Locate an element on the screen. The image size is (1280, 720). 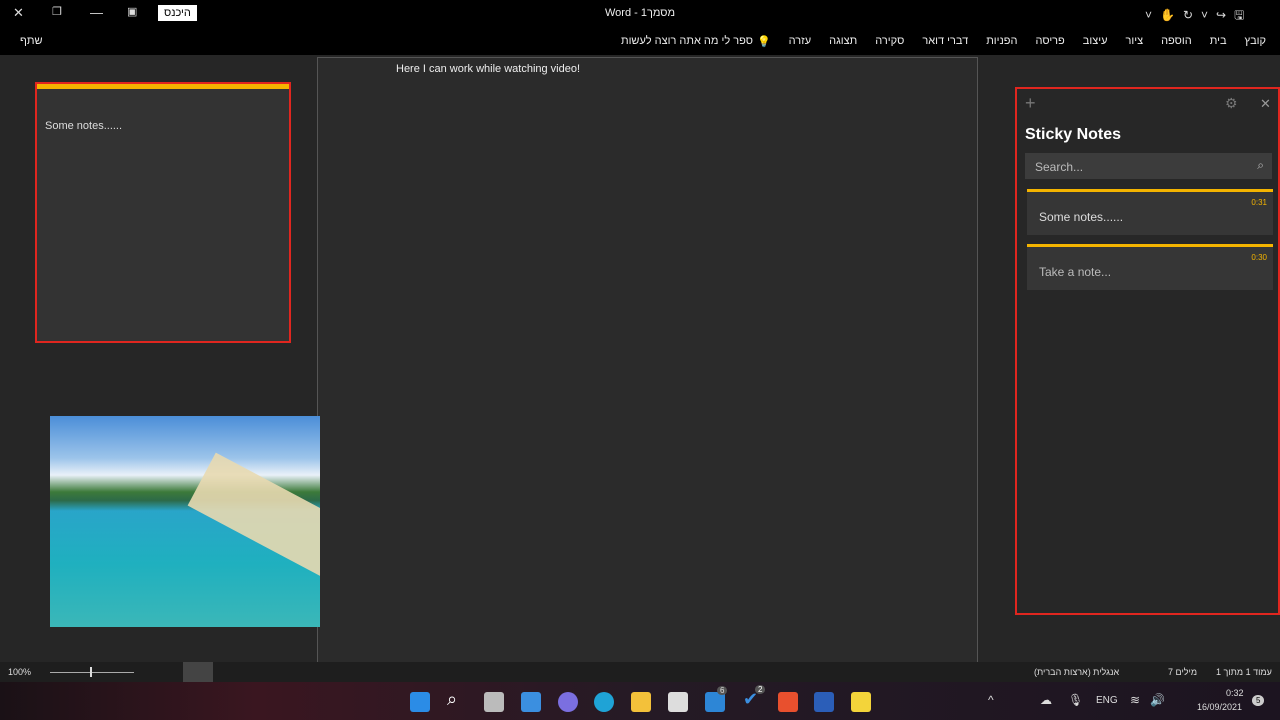
note-time: 0:30 is located at coordinates (1259, 257).